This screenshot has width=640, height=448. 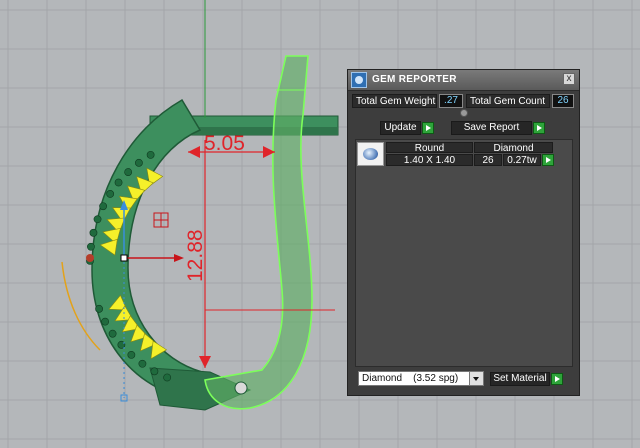 What do you see at coordinates (194, 152) in the screenshot?
I see `dimension-arrow-left` at bounding box center [194, 152].